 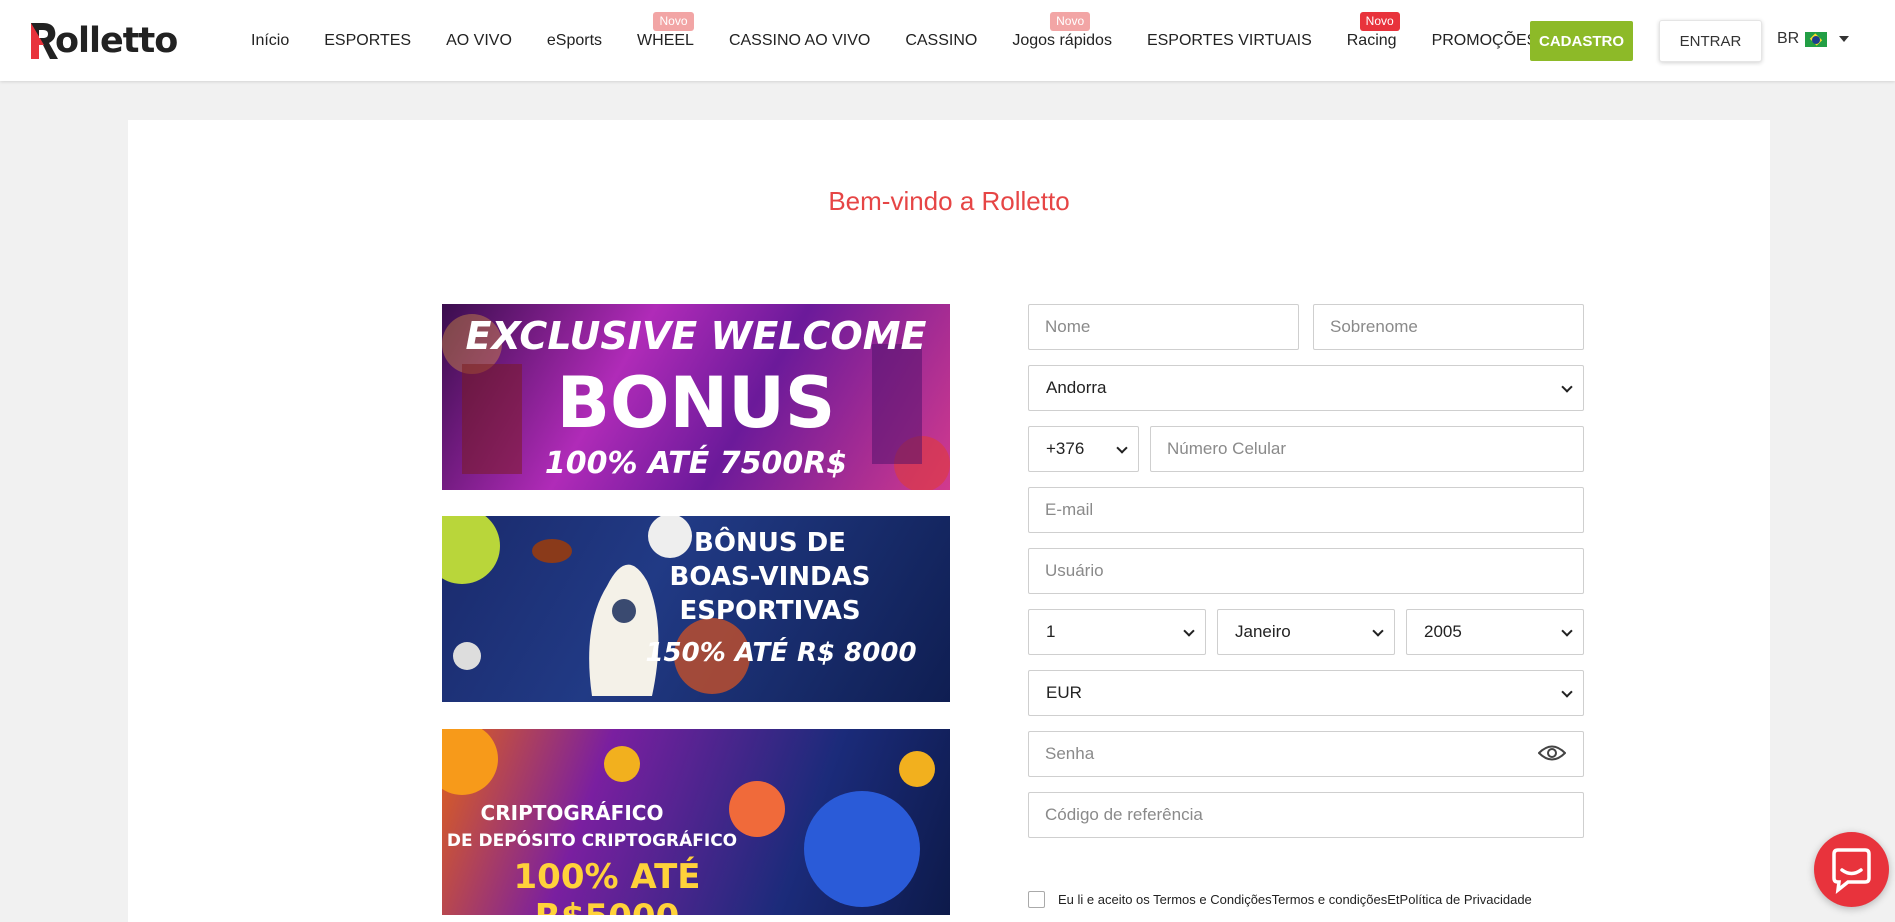 I want to click on caret-down-icon, so click(x=1844, y=39).